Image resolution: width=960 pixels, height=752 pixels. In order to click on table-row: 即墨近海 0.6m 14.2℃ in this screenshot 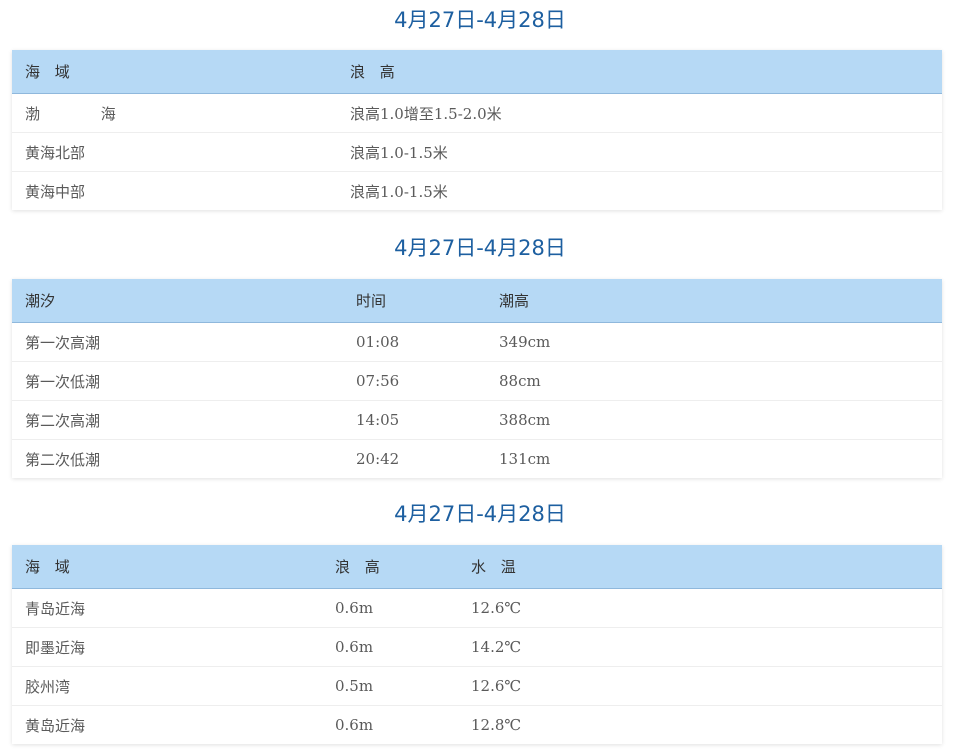, I will do `click(477, 647)`.